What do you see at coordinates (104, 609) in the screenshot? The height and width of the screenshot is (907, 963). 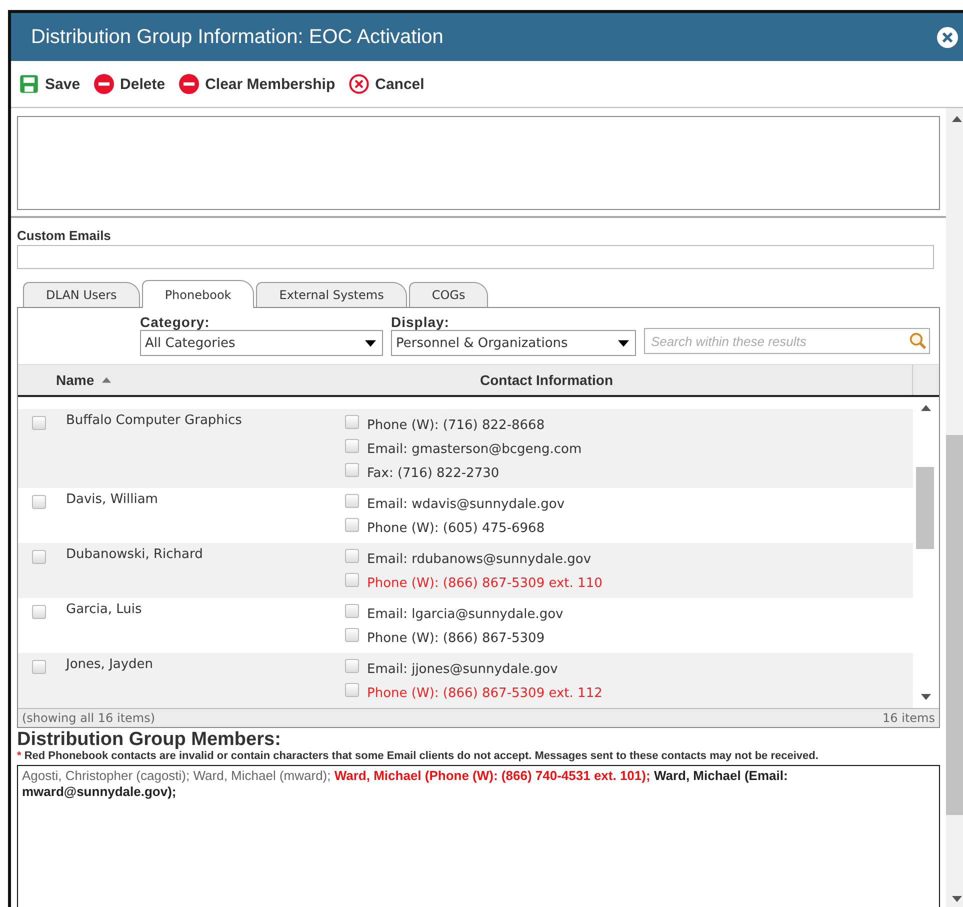 I see `contact-name: Garcia, Luis` at bounding box center [104, 609].